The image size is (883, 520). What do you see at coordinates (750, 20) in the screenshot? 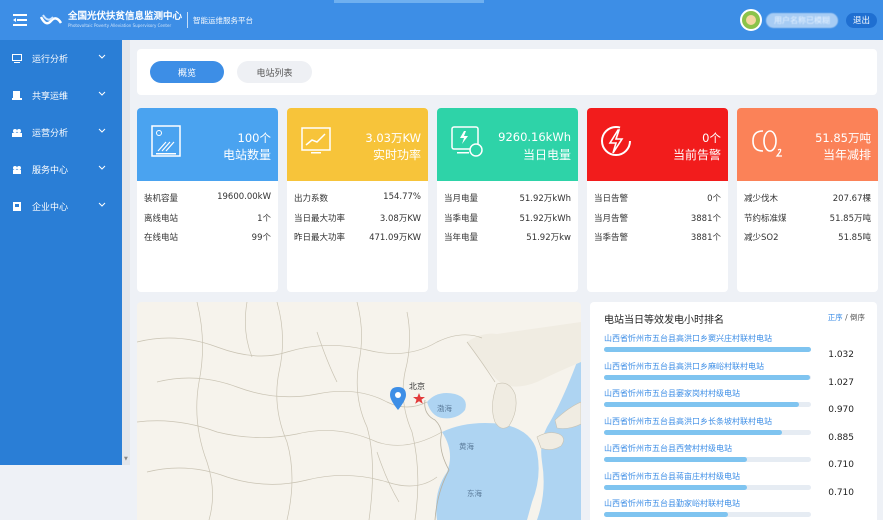
I see `avatar` at bounding box center [750, 20].